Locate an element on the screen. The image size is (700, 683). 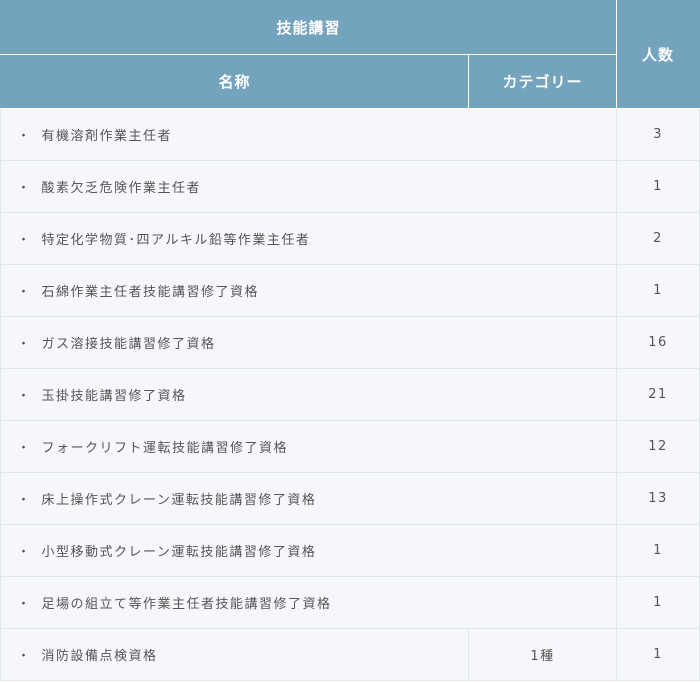
qualification-name-cell: ・玉掛技能講習修了資格 is located at coordinates (309, 394).